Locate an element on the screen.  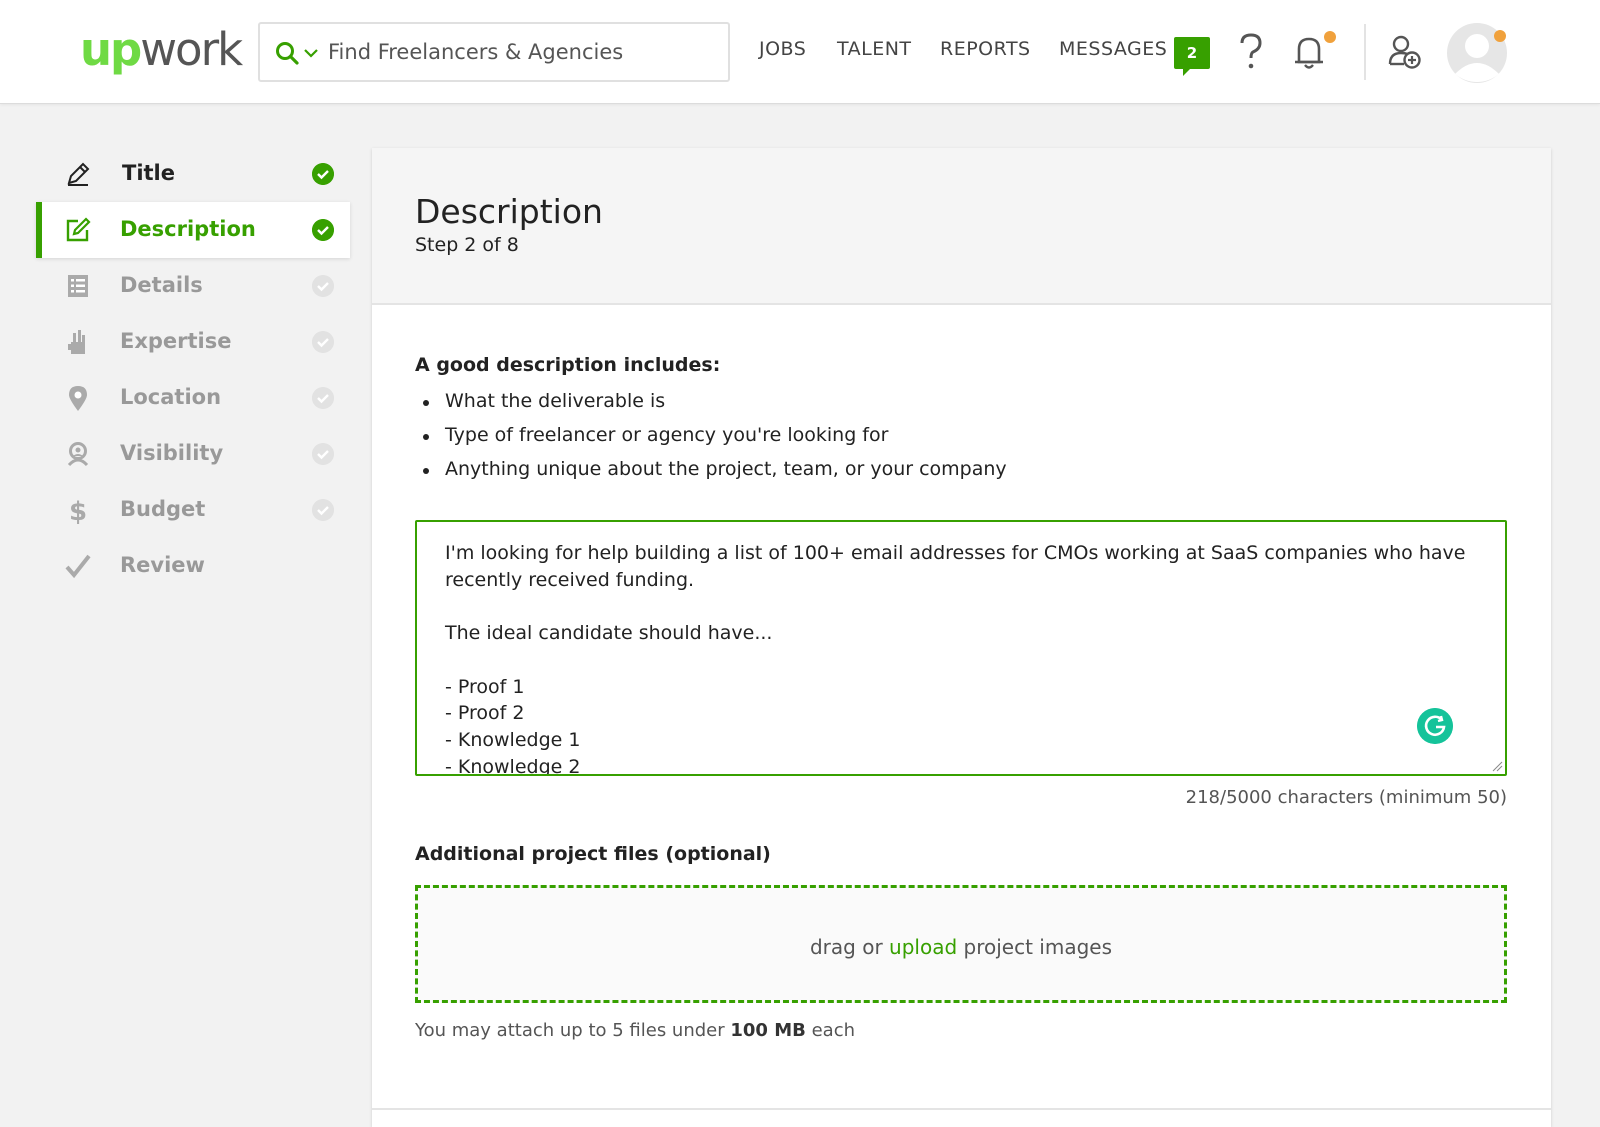
sidebar-item-label: Description is located at coordinates (188, 229).